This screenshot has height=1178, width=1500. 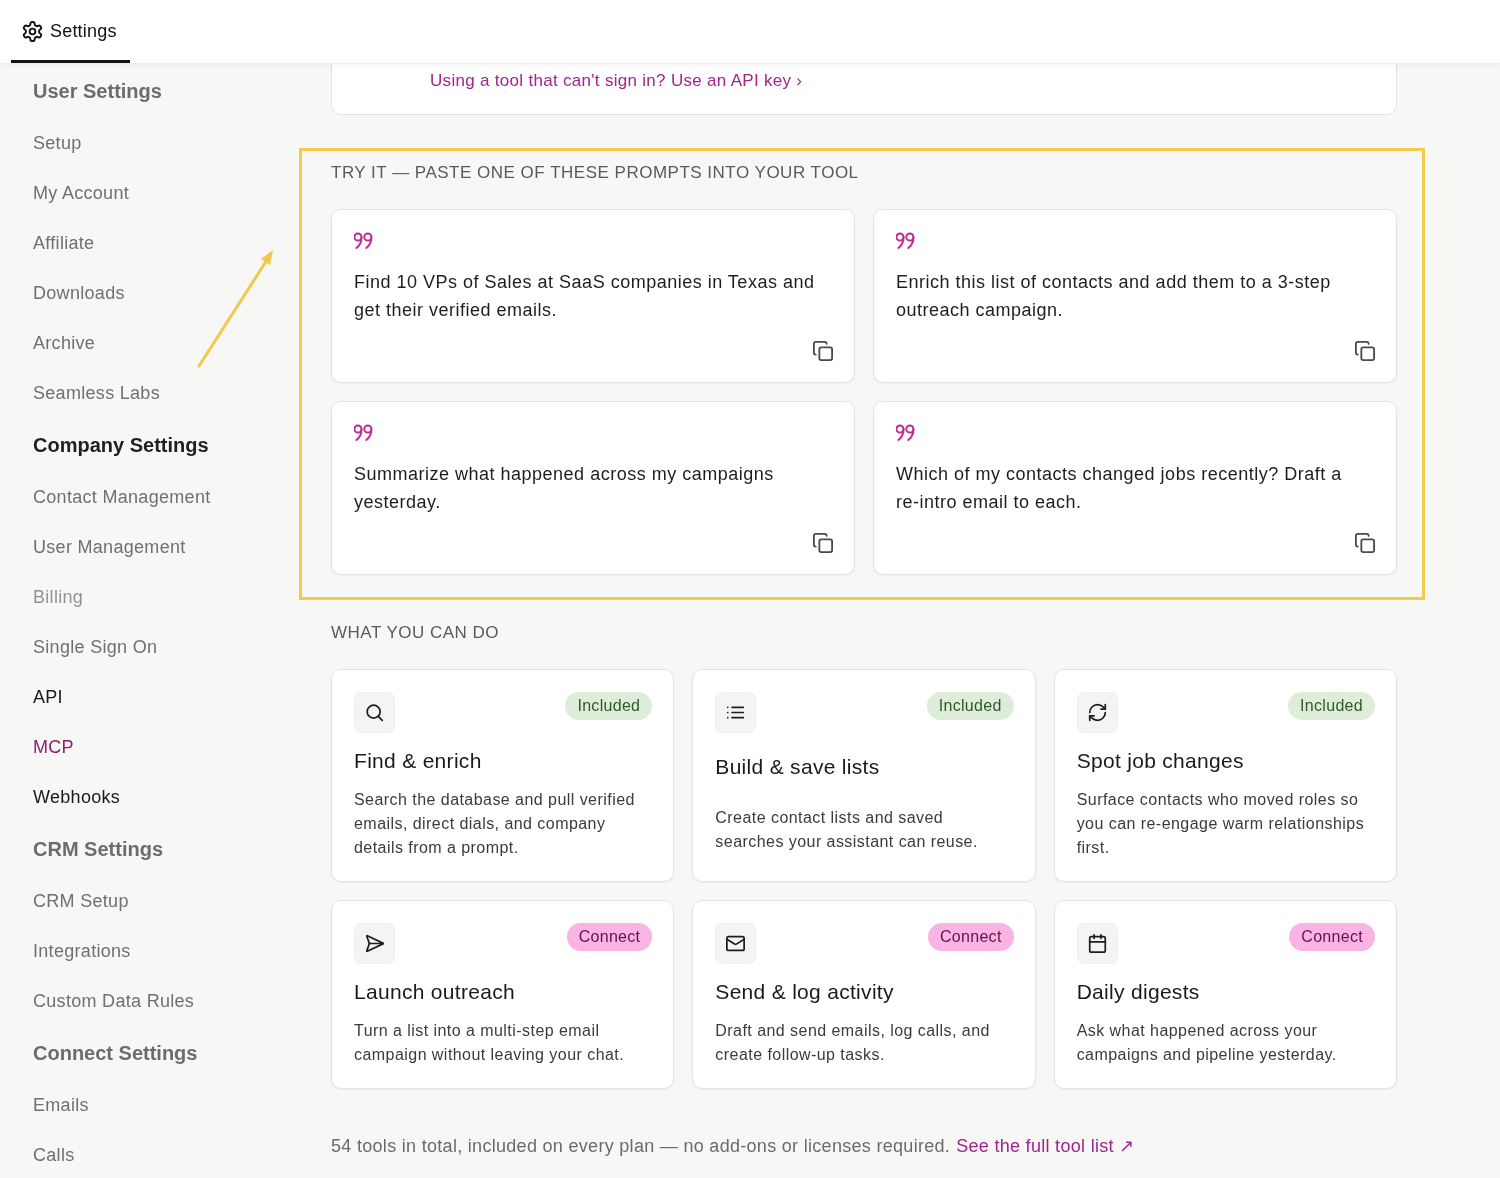 I want to click on prompt-text: Find 10 VPs of Sales at SaaS companies in Texas and get their verified emails., so click(x=585, y=296).